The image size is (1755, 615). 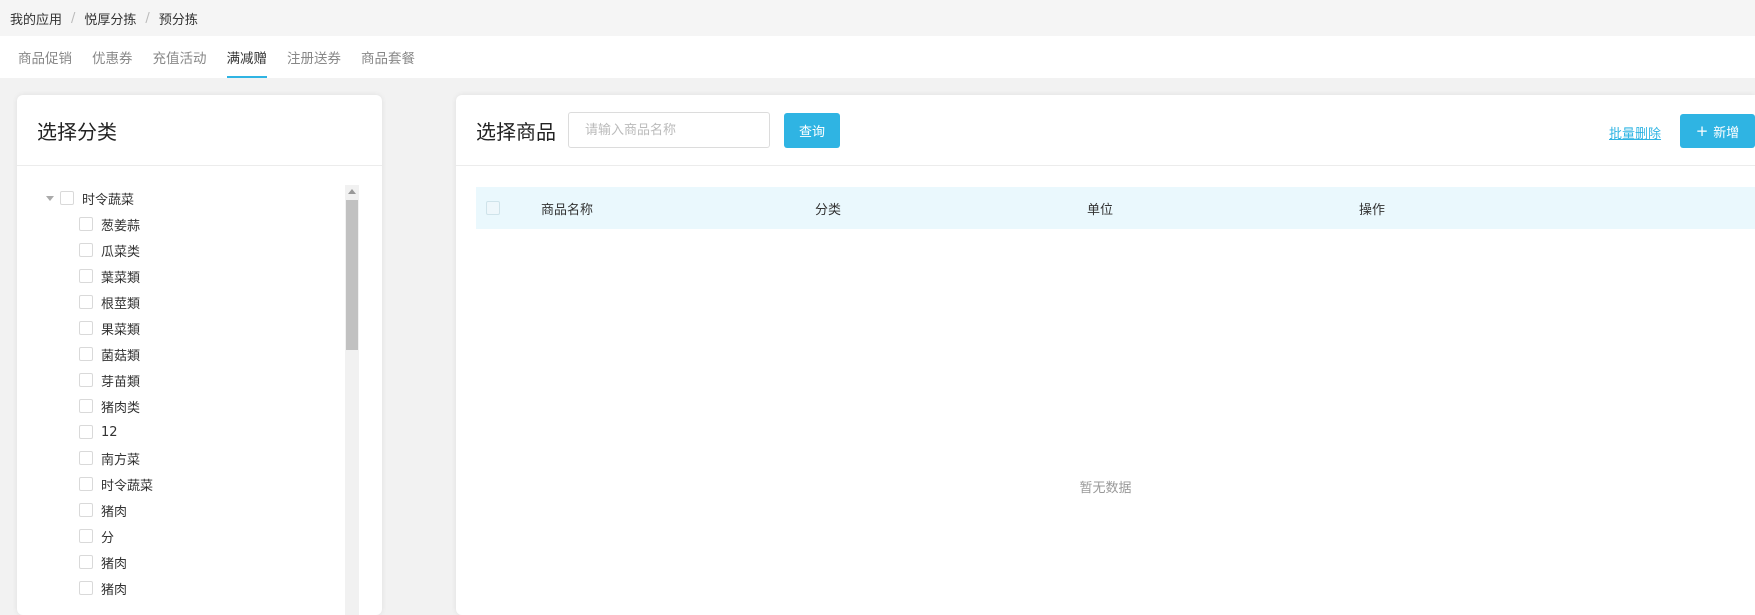 What do you see at coordinates (352, 275) in the screenshot?
I see `scrollbar-thumb` at bounding box center [352, 275].